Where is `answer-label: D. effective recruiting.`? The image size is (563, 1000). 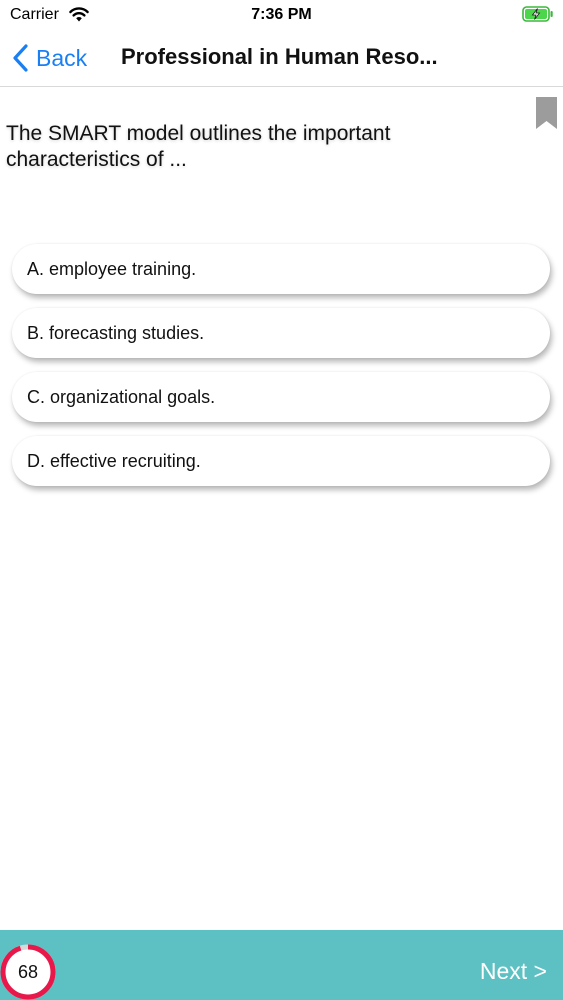
answer-label: D. effective recruiting. is located at coordinates (114, 460).